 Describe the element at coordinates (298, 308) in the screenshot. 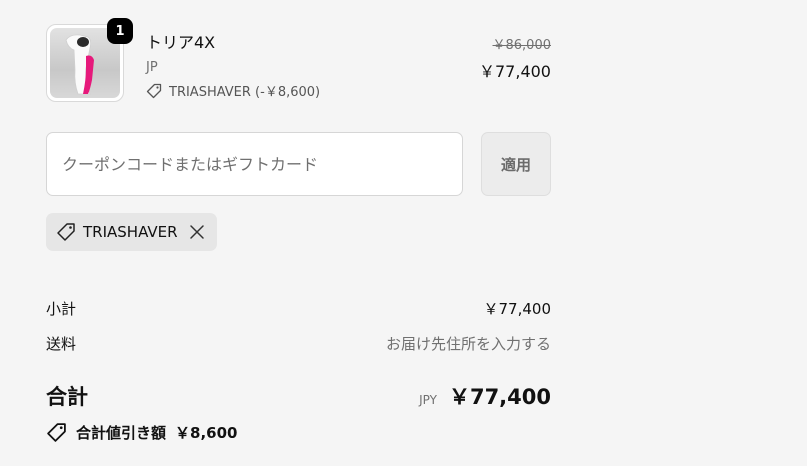

I see `subtotal-row: 小計 ￥77,400` at that location.